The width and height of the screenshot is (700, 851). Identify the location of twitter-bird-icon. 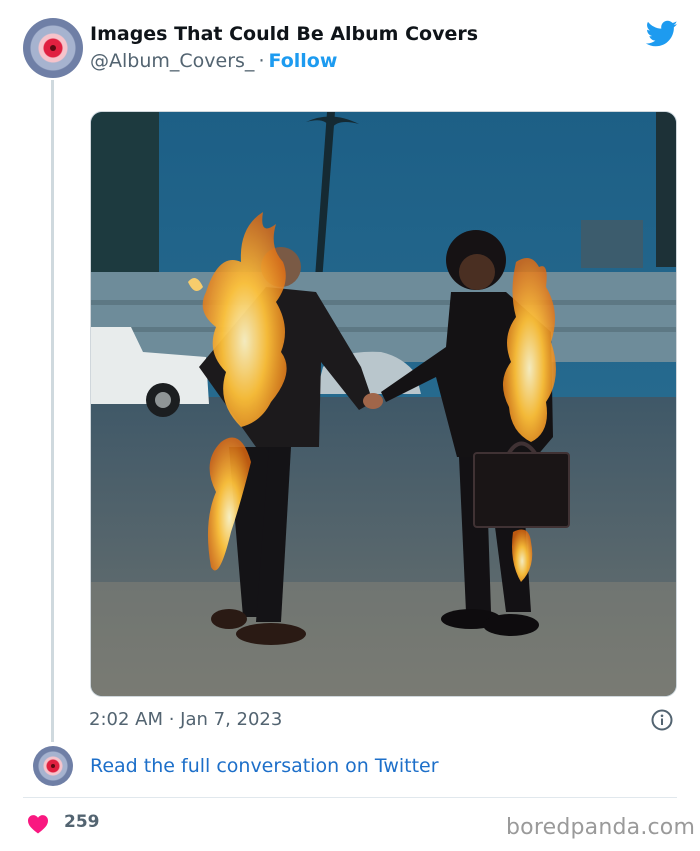
(662, 34).